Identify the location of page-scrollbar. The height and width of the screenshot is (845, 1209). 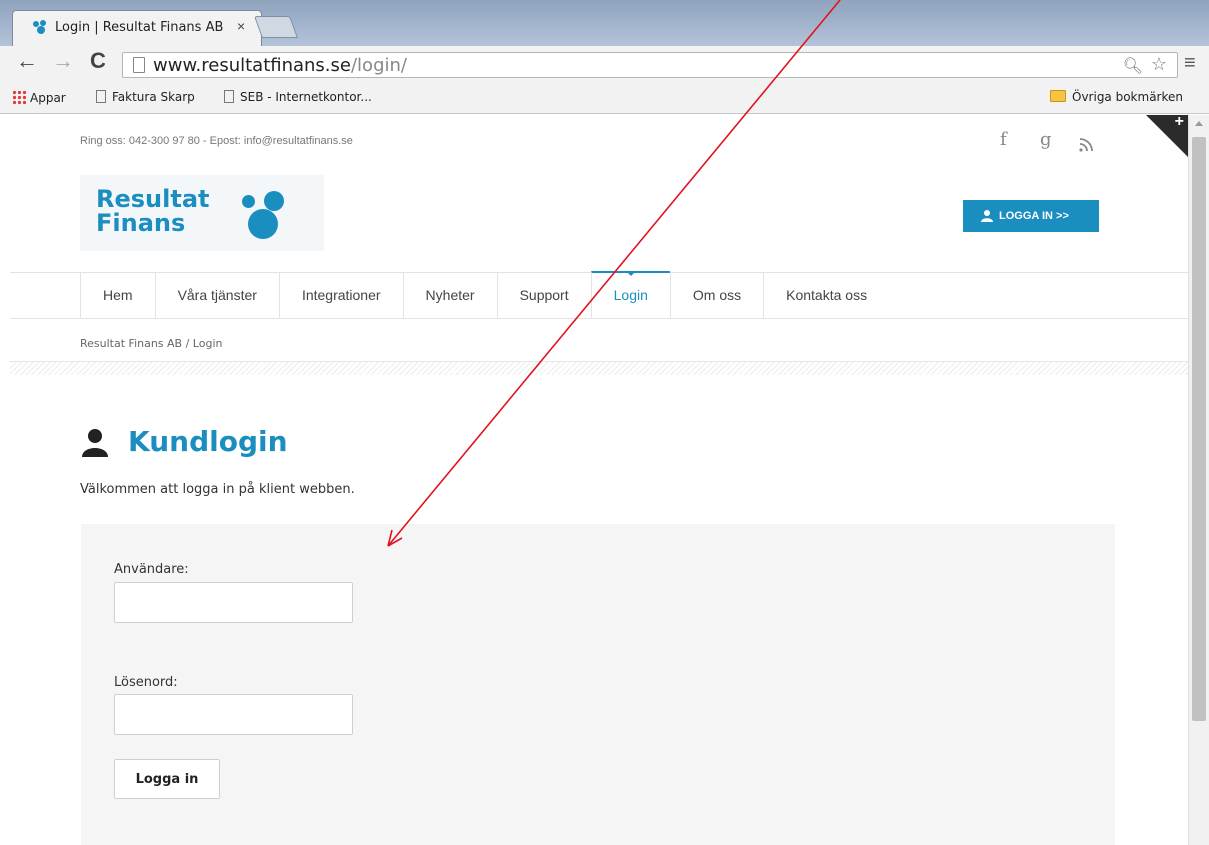
(1198, 480).